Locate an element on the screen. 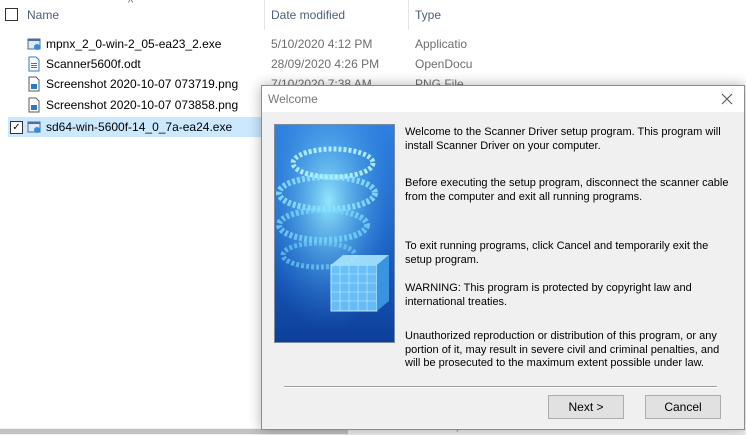 The image size is (746, 435). file-name: Screenshot 2020-10-07 073719.png is located at coordinates (142, 84).